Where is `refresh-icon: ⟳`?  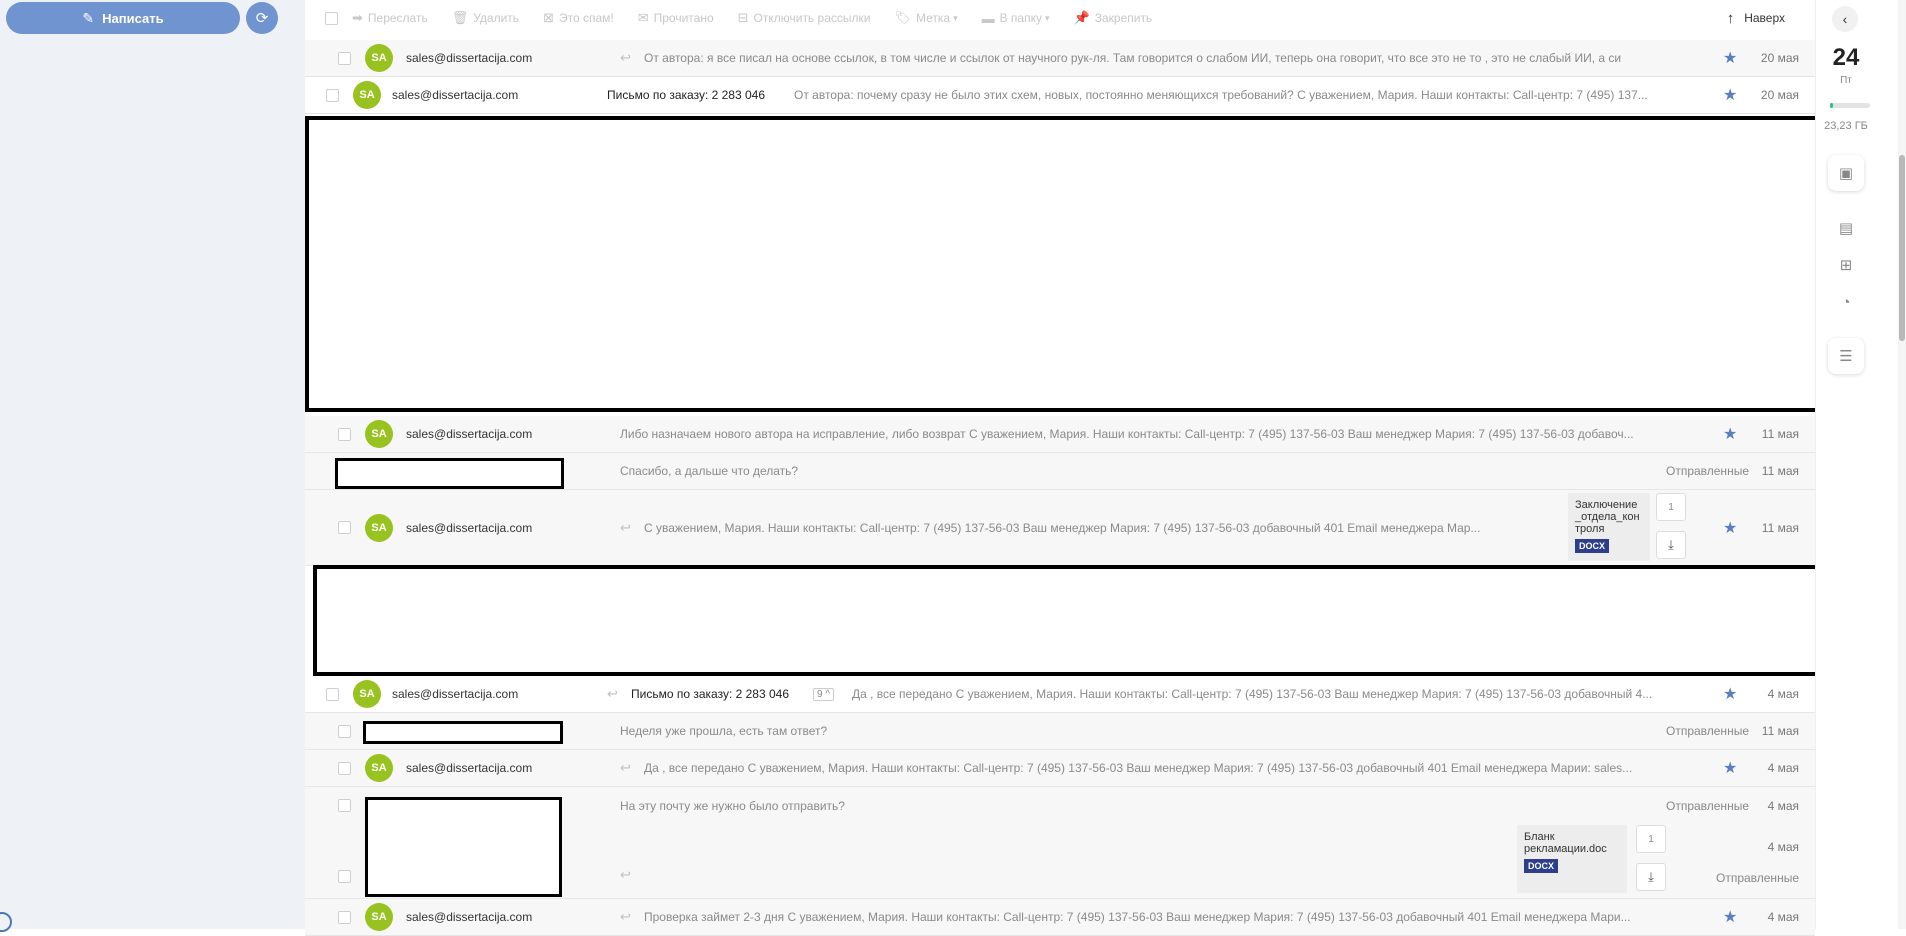 refresh-icon: ⟳ is located at coordinates (262, 18).